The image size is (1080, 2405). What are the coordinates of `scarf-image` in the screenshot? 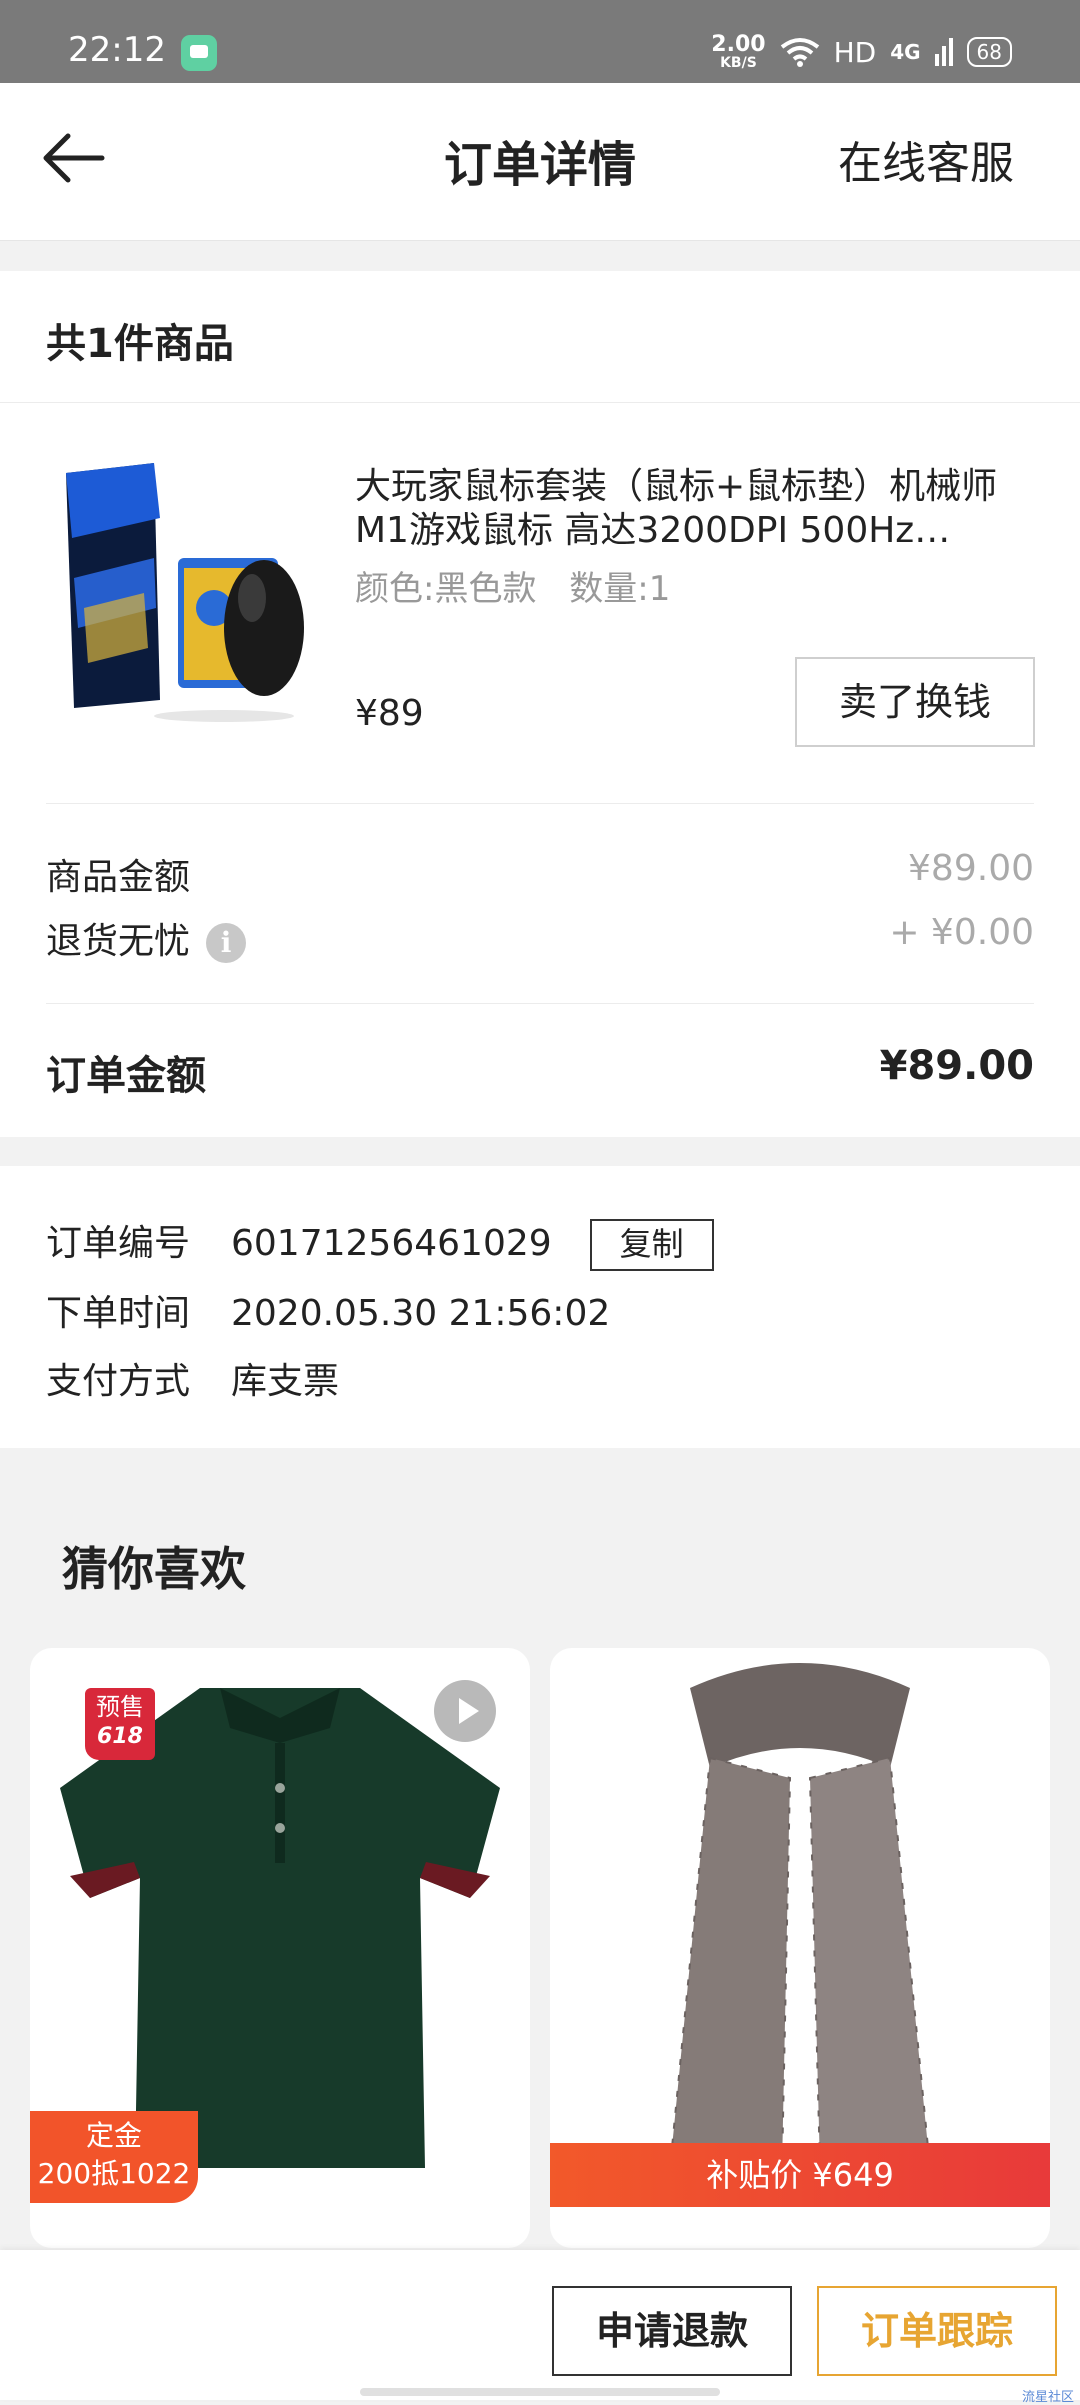 It's located at (800, 1916).